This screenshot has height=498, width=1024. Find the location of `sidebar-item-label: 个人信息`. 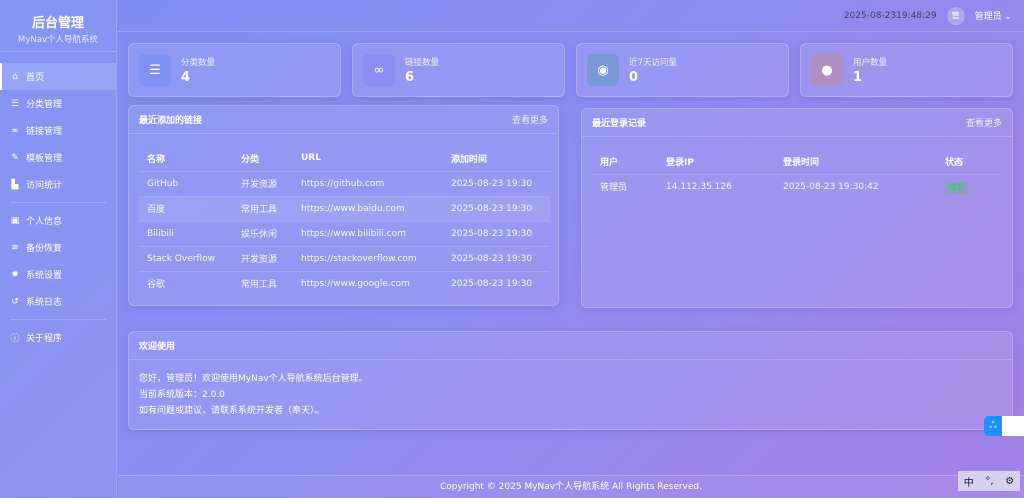

sidebar-item-label: 个人信息 is located at coordinates (44, 222).